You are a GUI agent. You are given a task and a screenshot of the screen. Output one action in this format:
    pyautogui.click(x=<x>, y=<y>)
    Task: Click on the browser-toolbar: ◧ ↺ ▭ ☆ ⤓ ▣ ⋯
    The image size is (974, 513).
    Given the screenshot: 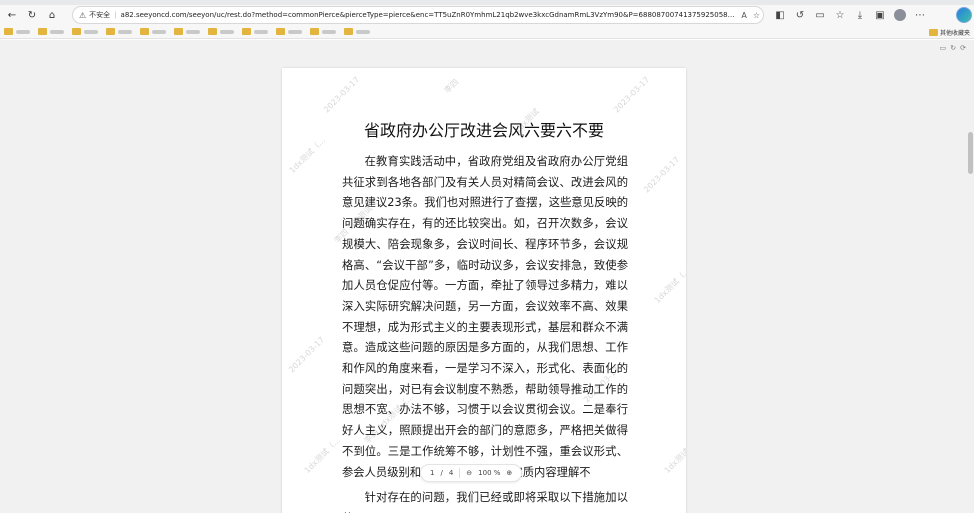 What is the action you would take?
    pyautogui.click(x=850, y=15)
    